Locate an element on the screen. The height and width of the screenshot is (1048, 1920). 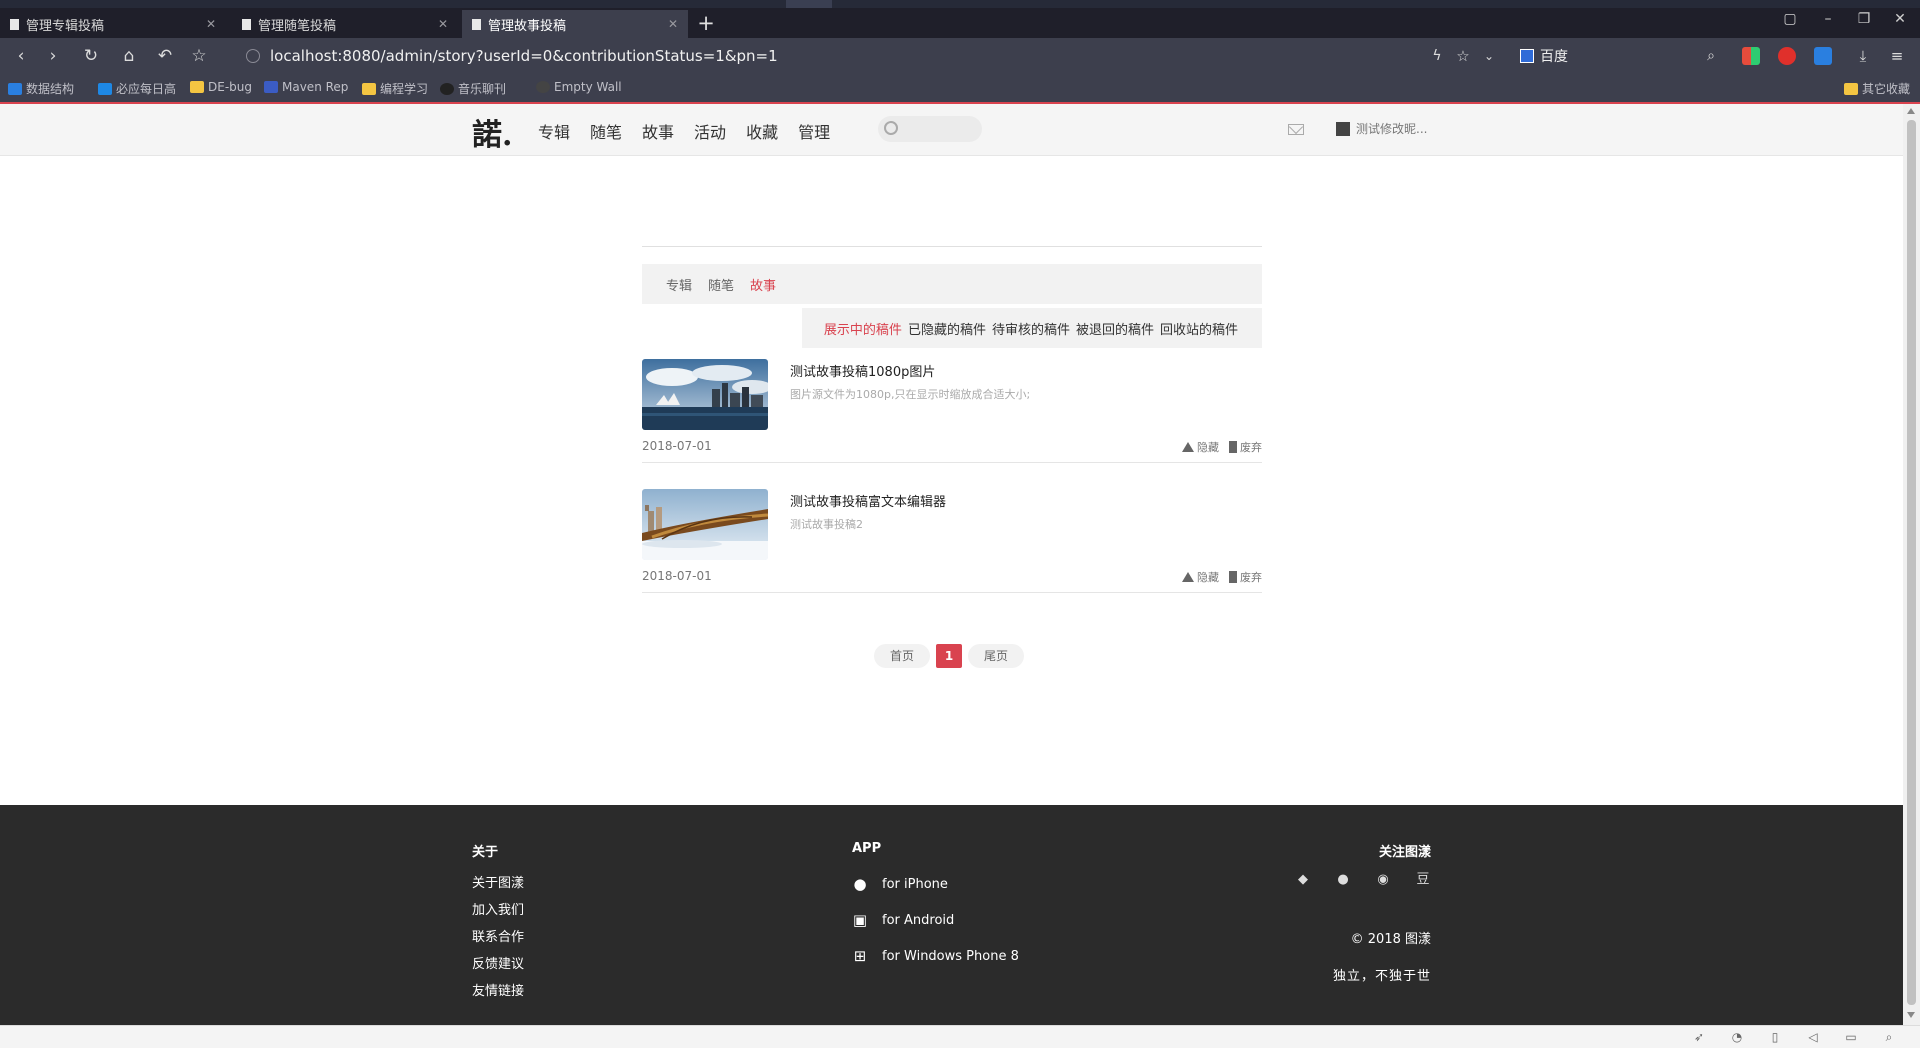
bookmark-item: Empty Wall is located at coordinates (579, 87).